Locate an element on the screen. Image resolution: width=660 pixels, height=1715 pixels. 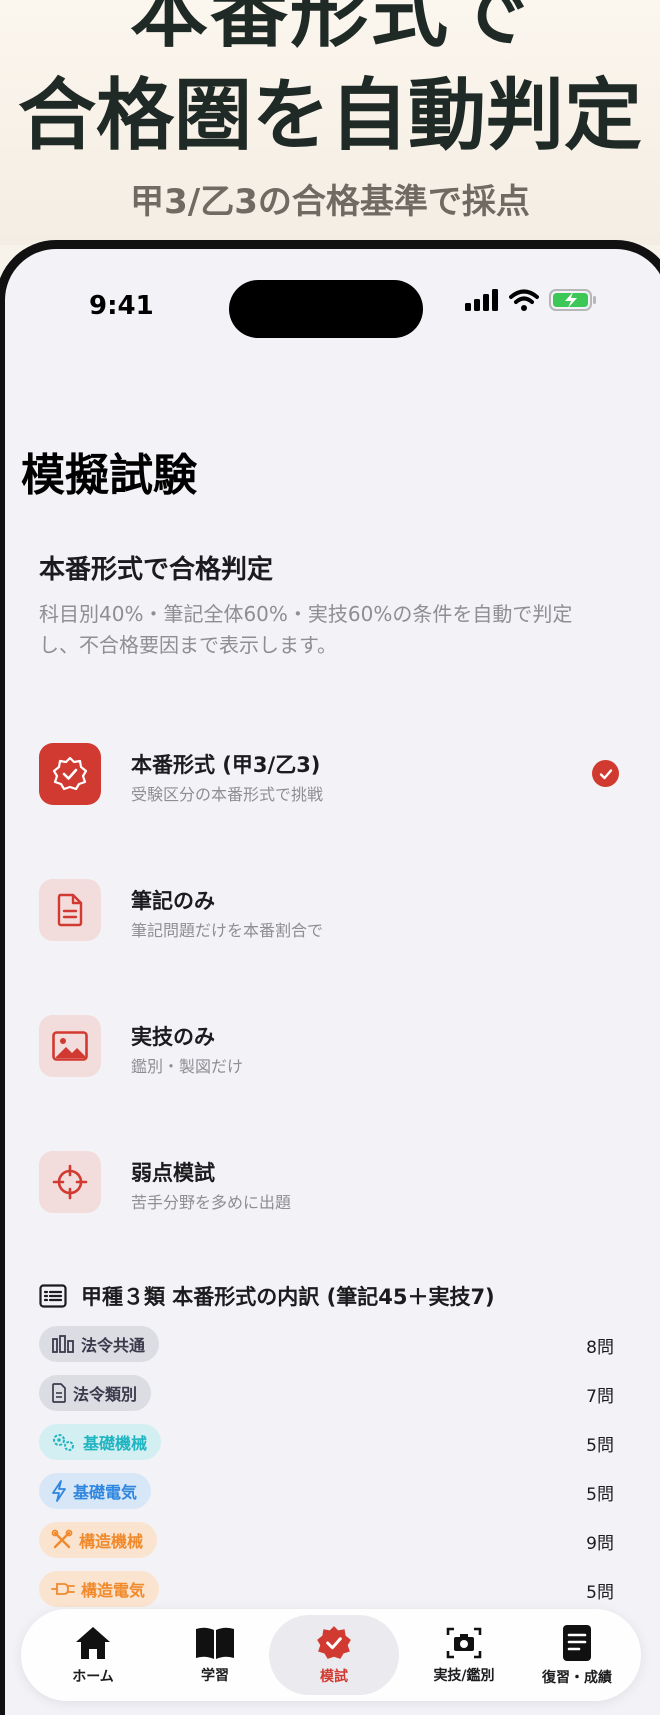
mode-subtitle: 苦手分野を多めに出題 is located at coordinates (211, 1202).